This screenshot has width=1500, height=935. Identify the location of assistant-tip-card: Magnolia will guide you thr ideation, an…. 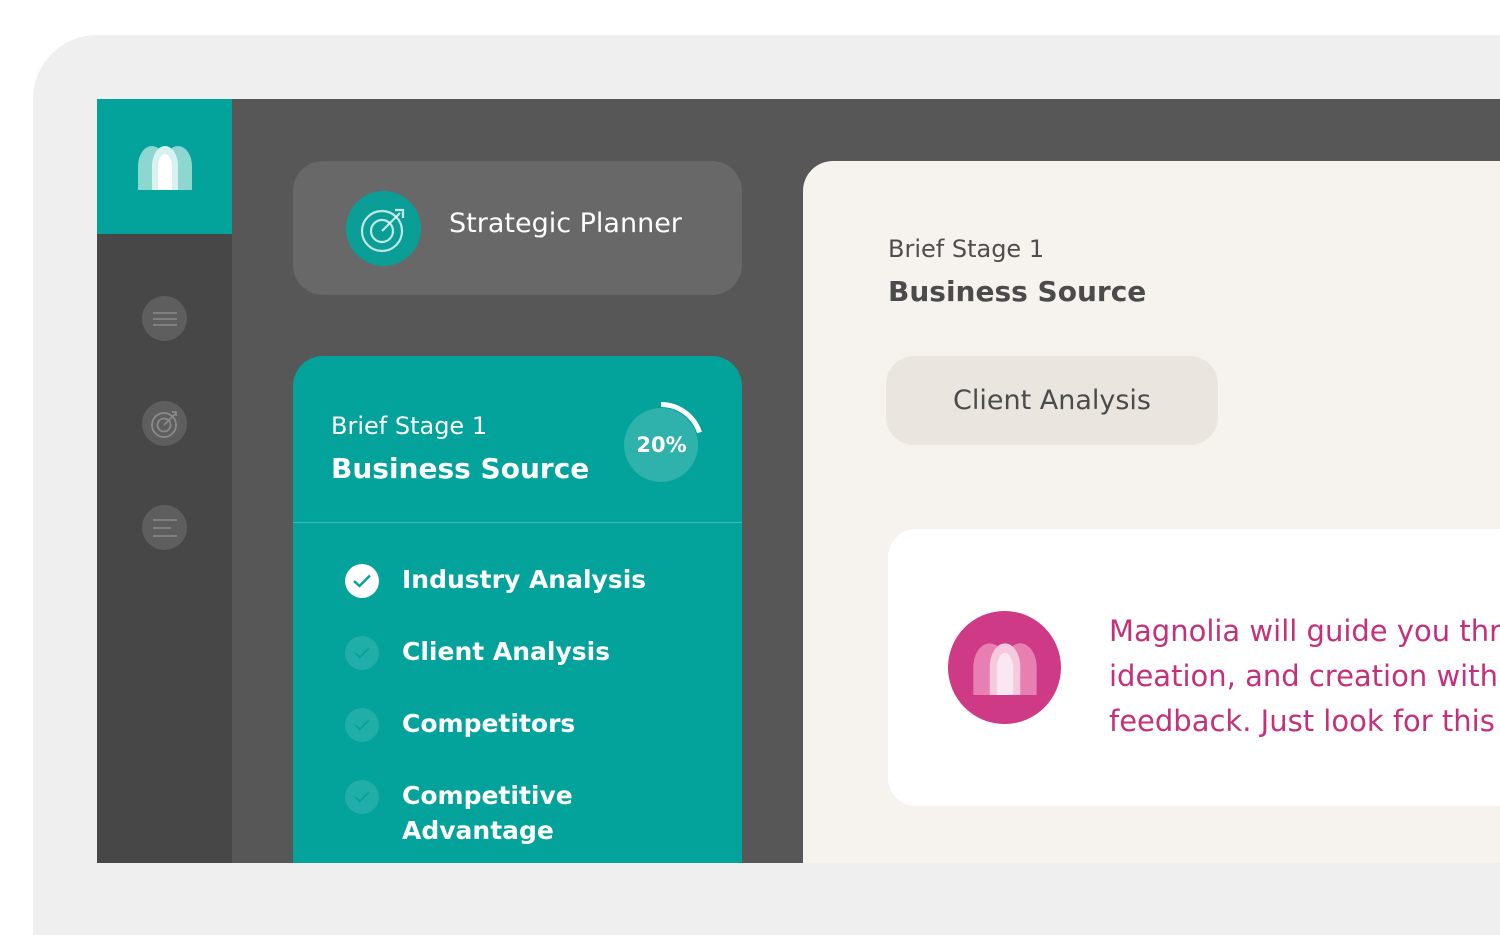
(1194, 667).